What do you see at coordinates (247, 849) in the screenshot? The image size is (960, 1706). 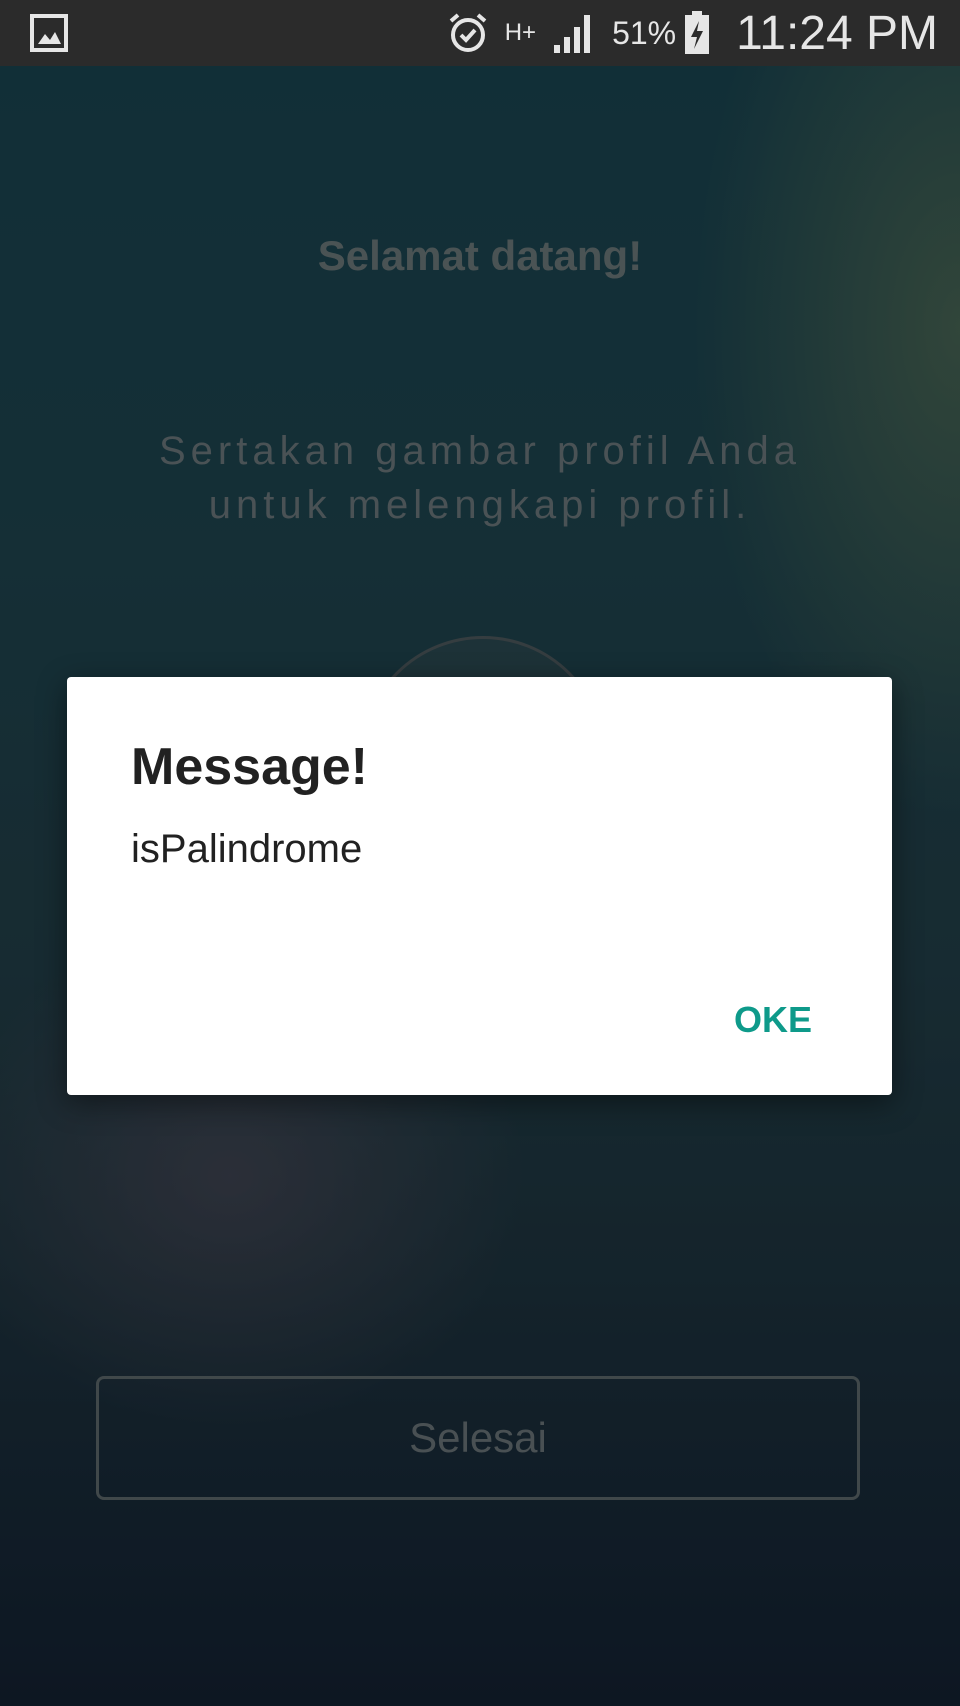 I see `dialog-message: isPalindrome` at bounding box center [247, 849].